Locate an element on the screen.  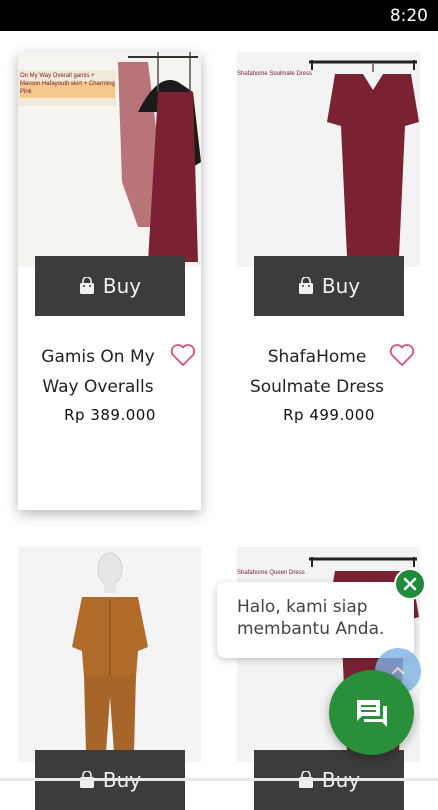
maroon-dress-illustration is located at coordinates (364, 158).